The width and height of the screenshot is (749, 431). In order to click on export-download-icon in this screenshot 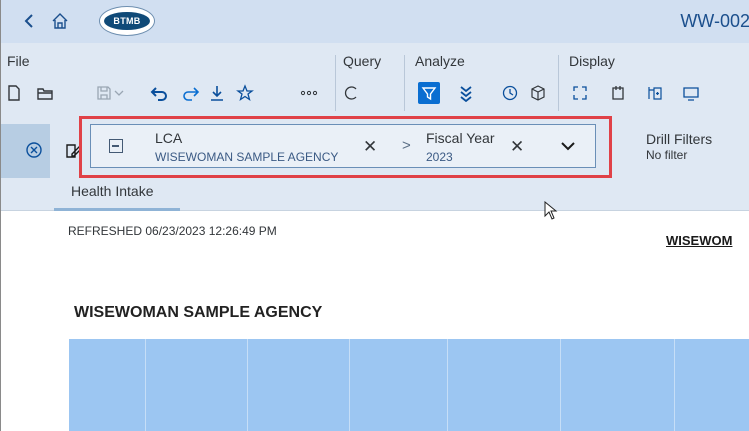, I will do `click(217, 93)`.